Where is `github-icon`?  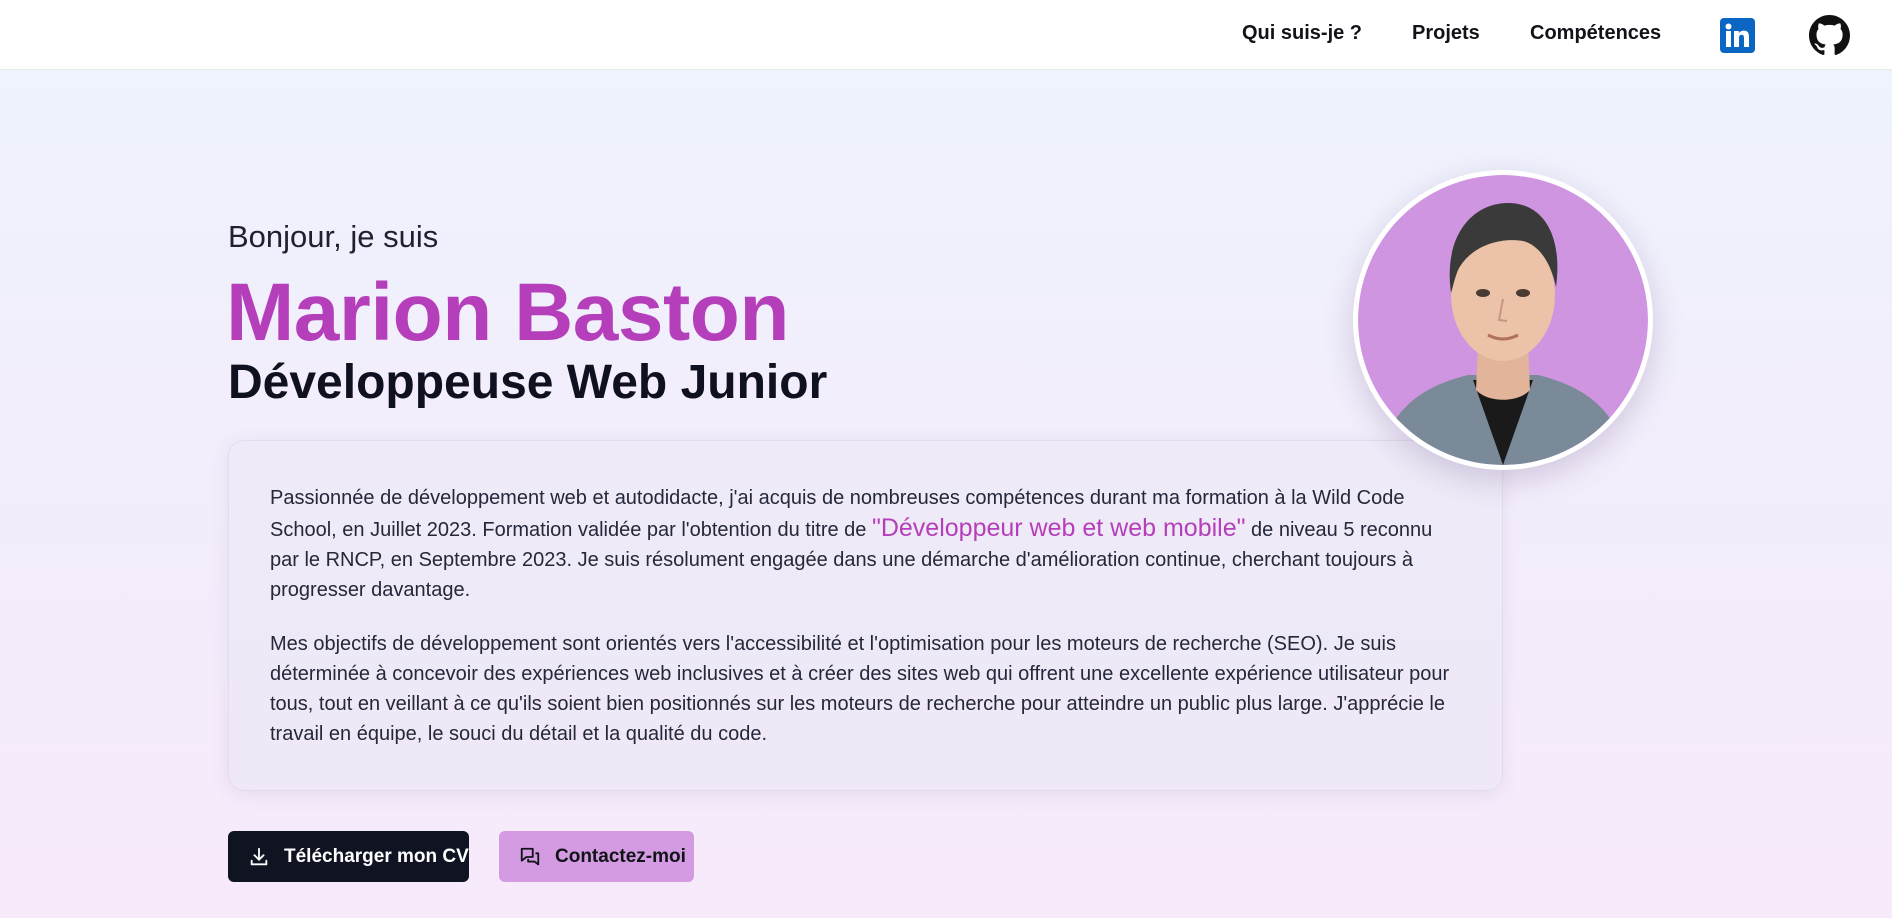
github-icon is located at coordinates (1829, 35).